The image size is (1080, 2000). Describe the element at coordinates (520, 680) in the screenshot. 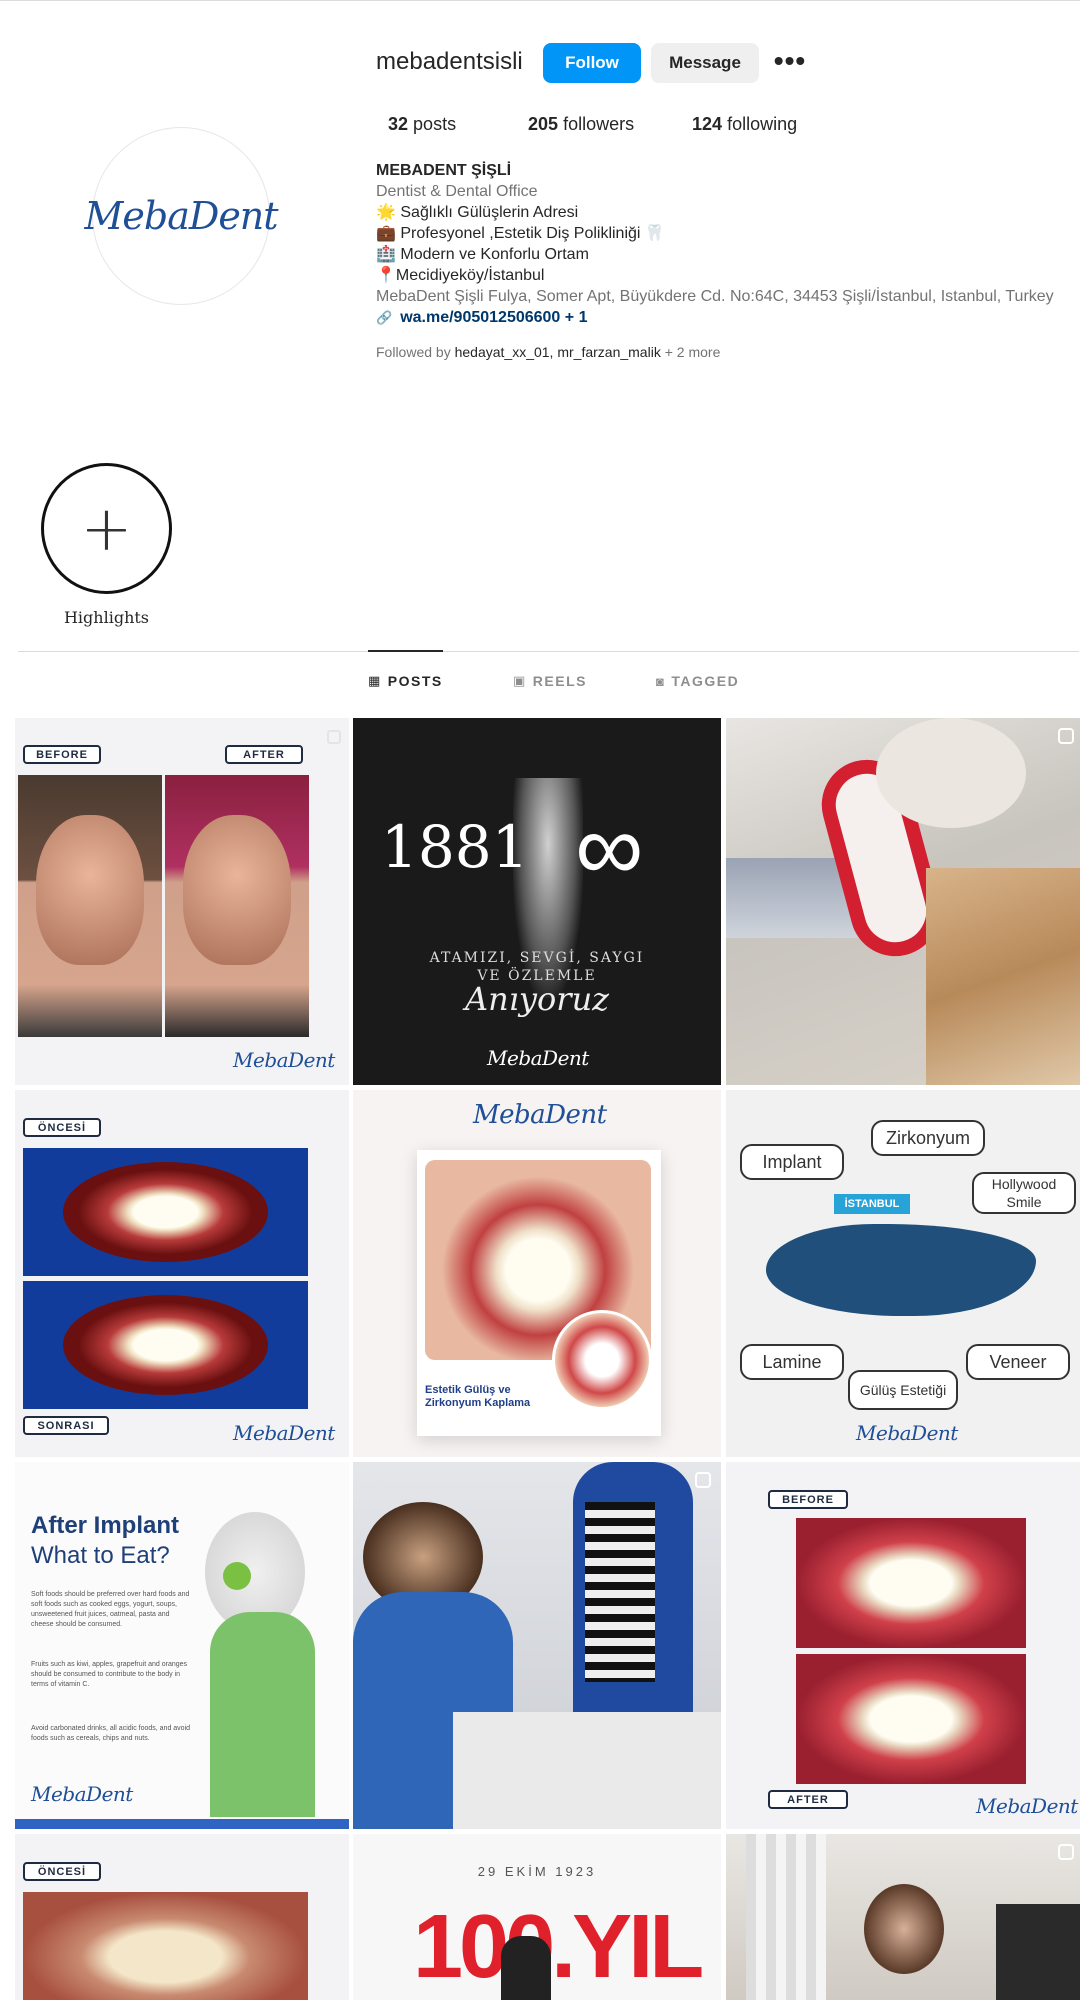

I see `reels-icon: ▣` at that location.